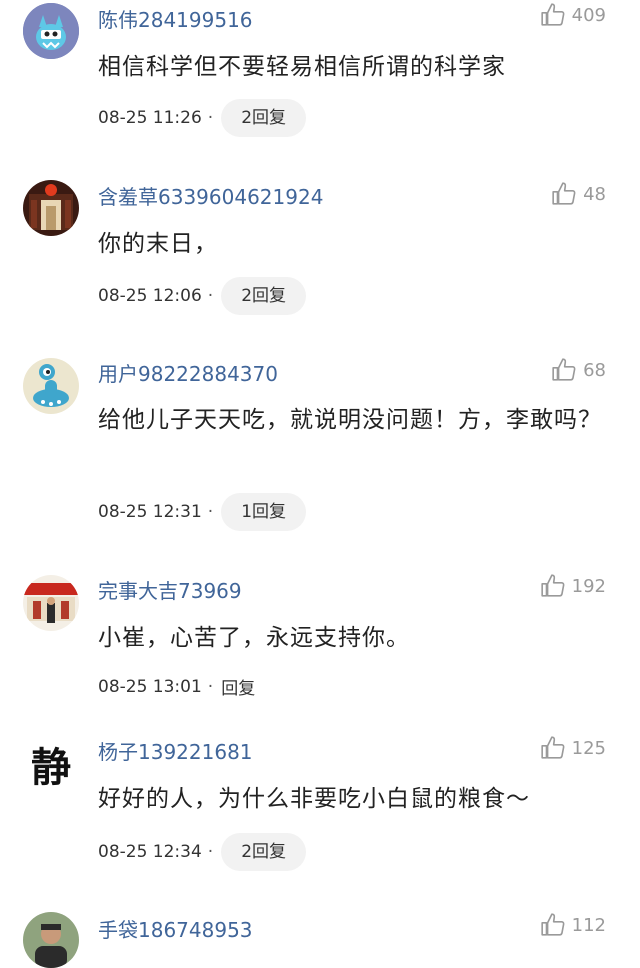  Describe the element at coordinates (150, 512) in the screenshot. I see `timestamp: 08-25 12:31` at that location.